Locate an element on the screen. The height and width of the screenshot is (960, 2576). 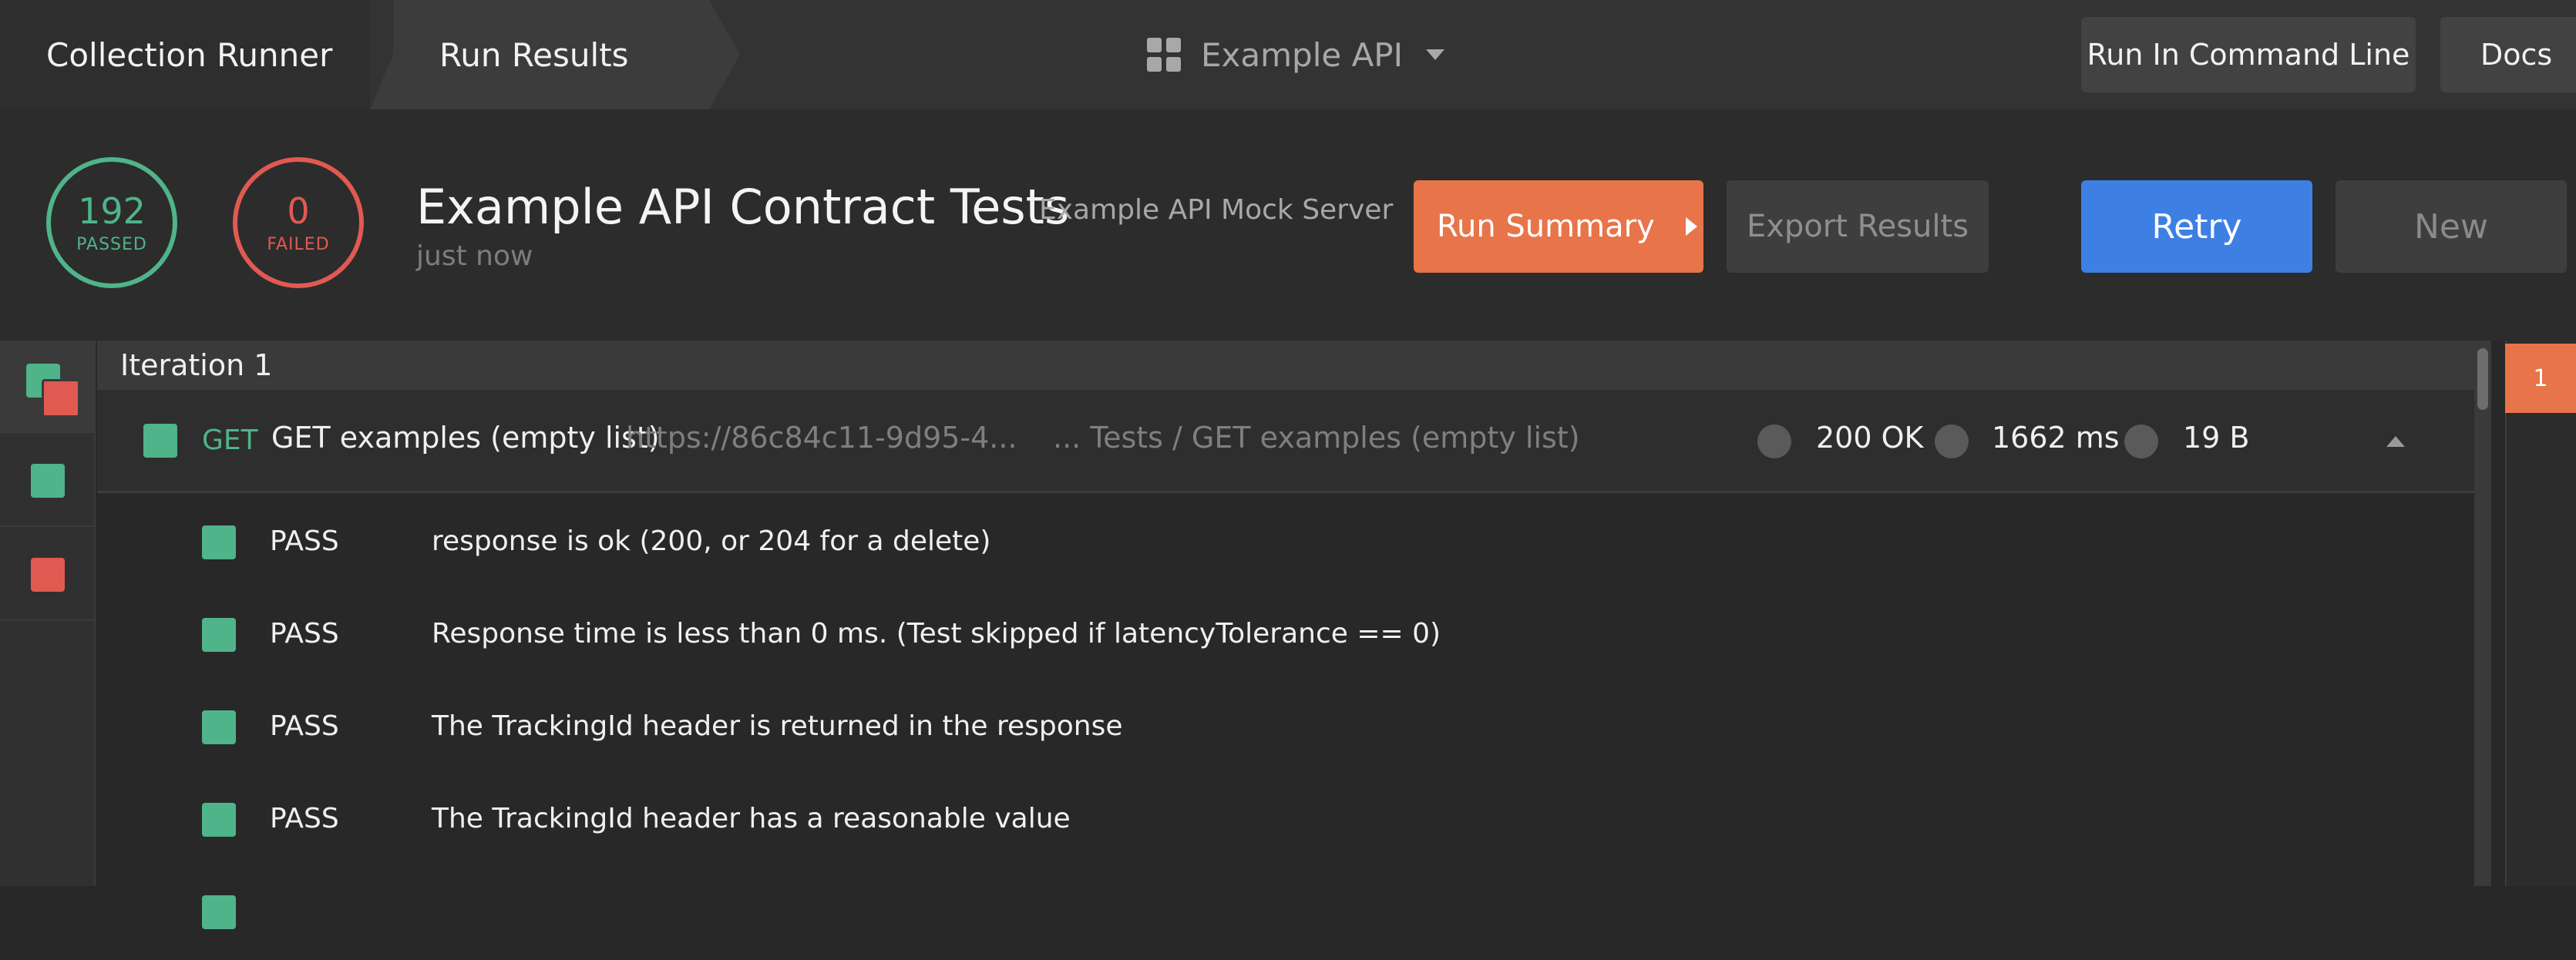
iteration-label: Iteration 1 is located at coordinates (196, 365).